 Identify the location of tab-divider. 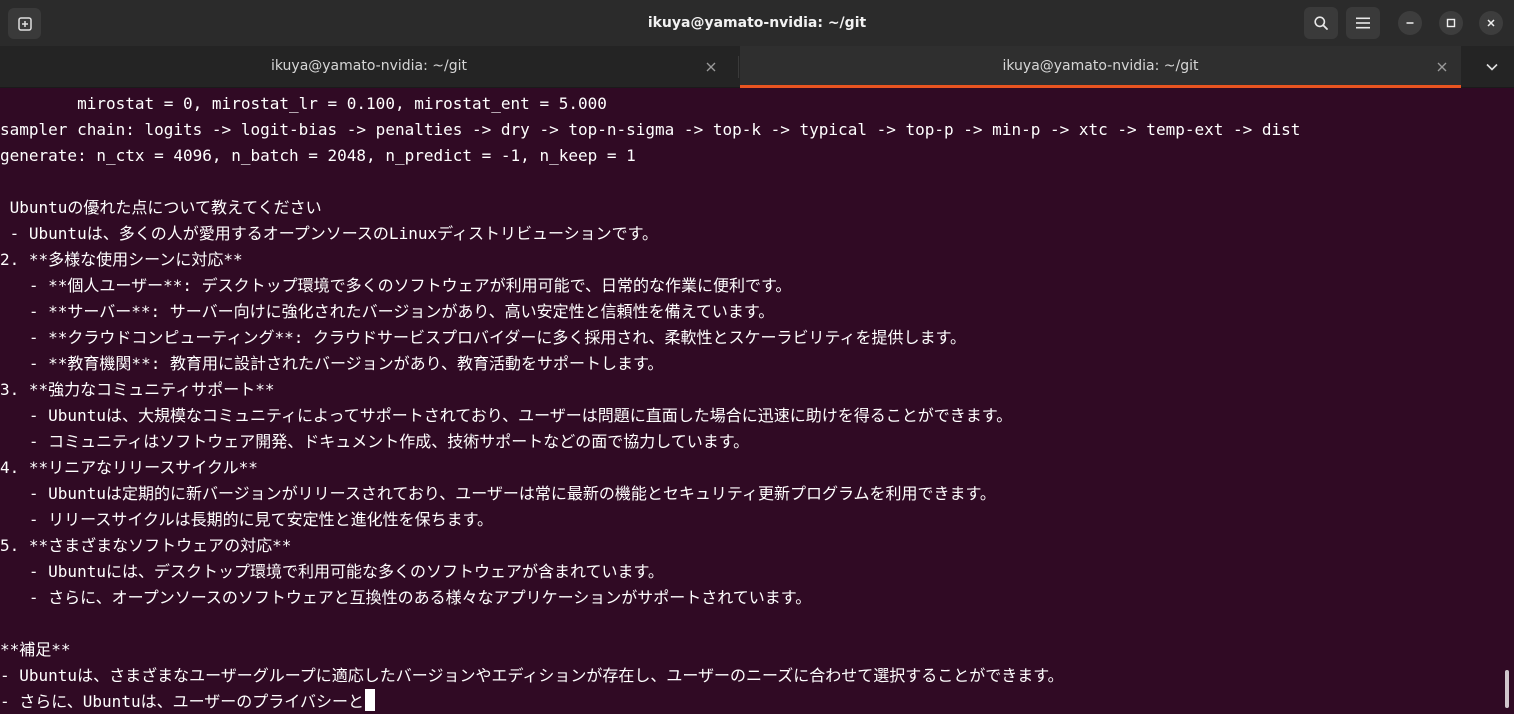
(738, 67).